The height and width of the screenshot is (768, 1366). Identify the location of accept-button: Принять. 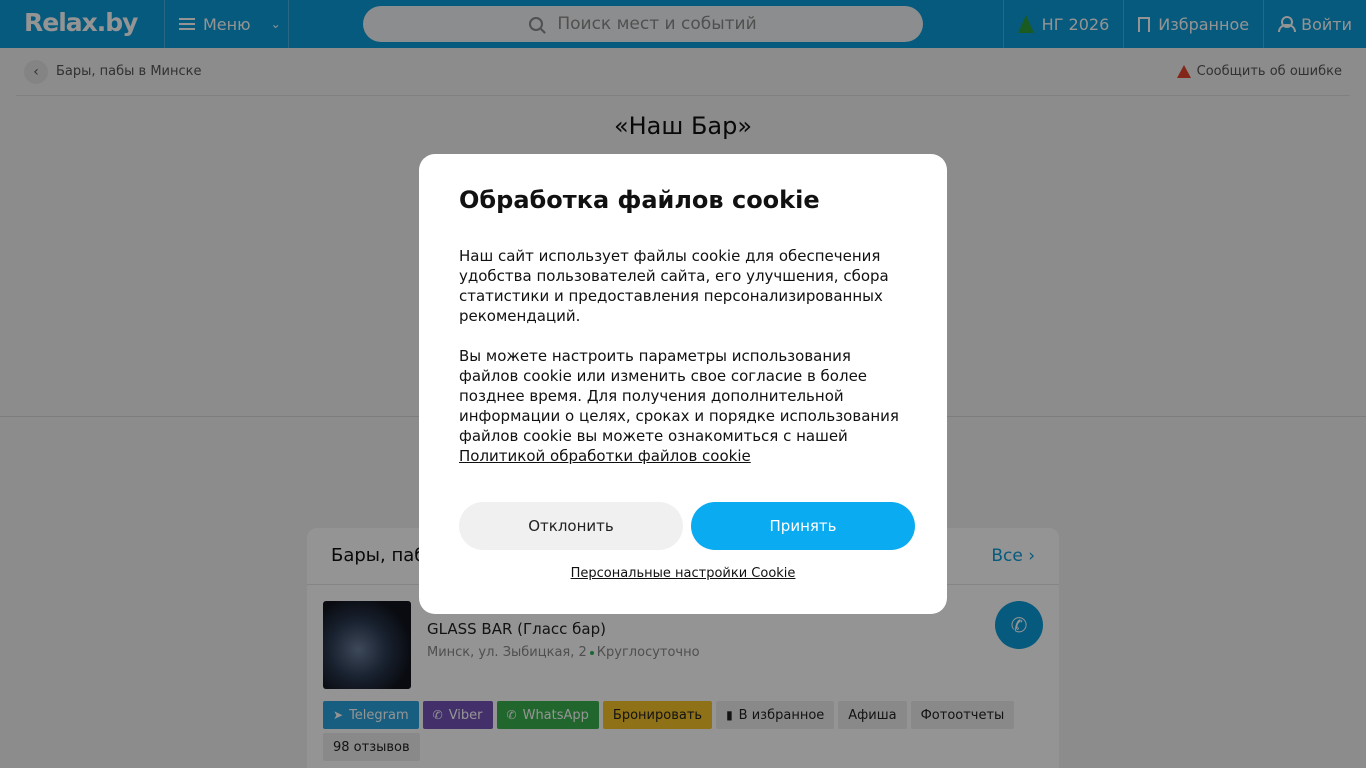
(803, 526).